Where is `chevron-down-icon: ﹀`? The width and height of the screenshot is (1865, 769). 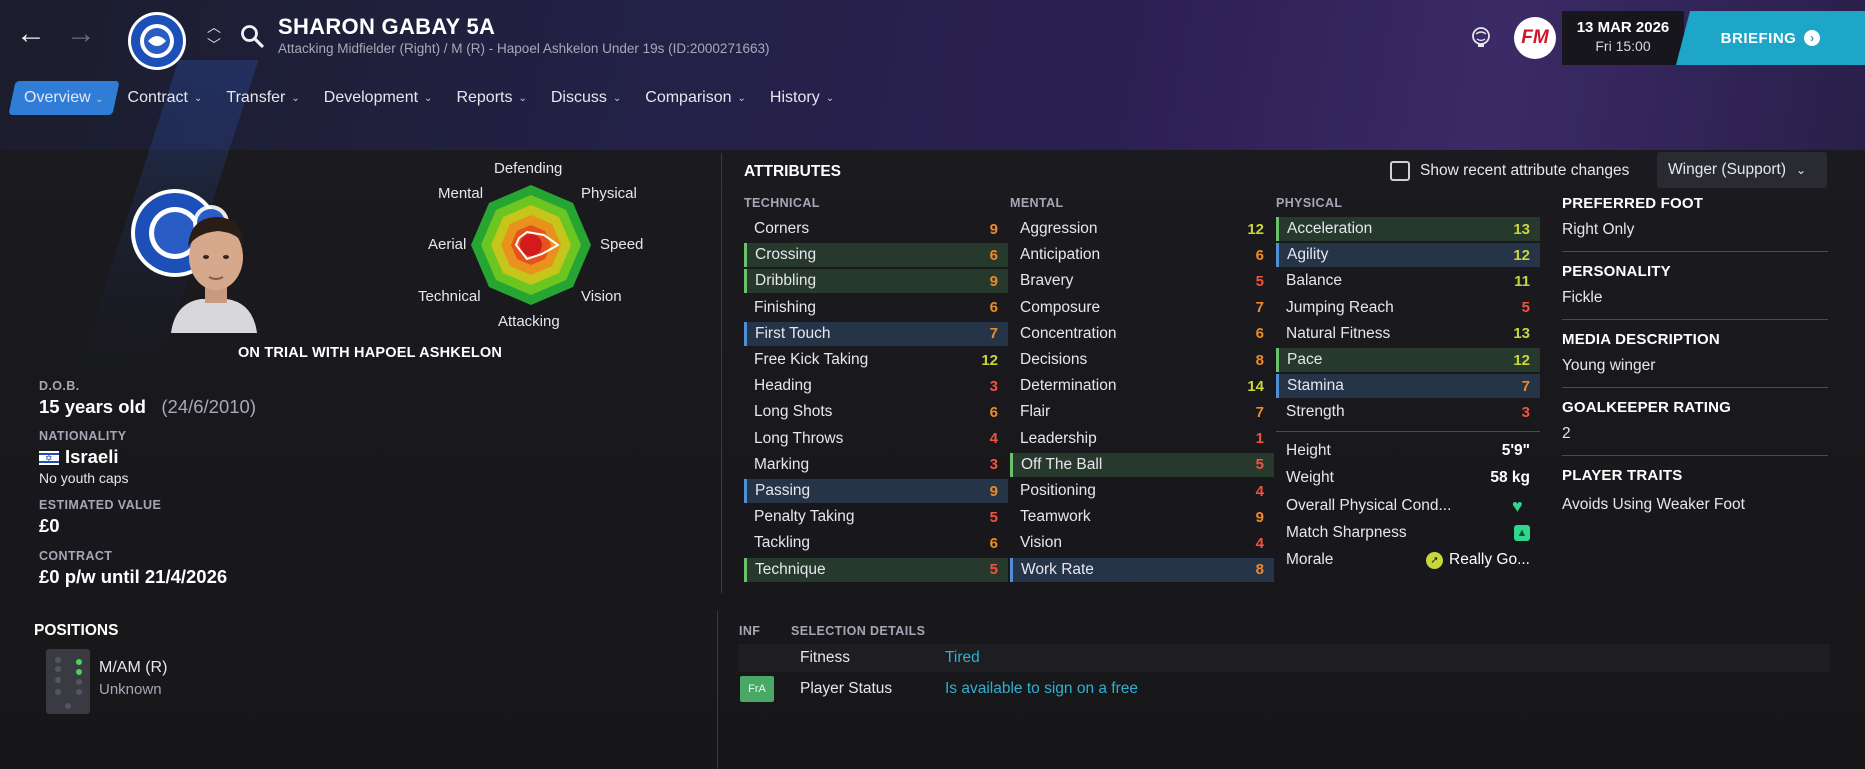
chevron-down-icon: ﹀ is located at coordinates (214, 45).